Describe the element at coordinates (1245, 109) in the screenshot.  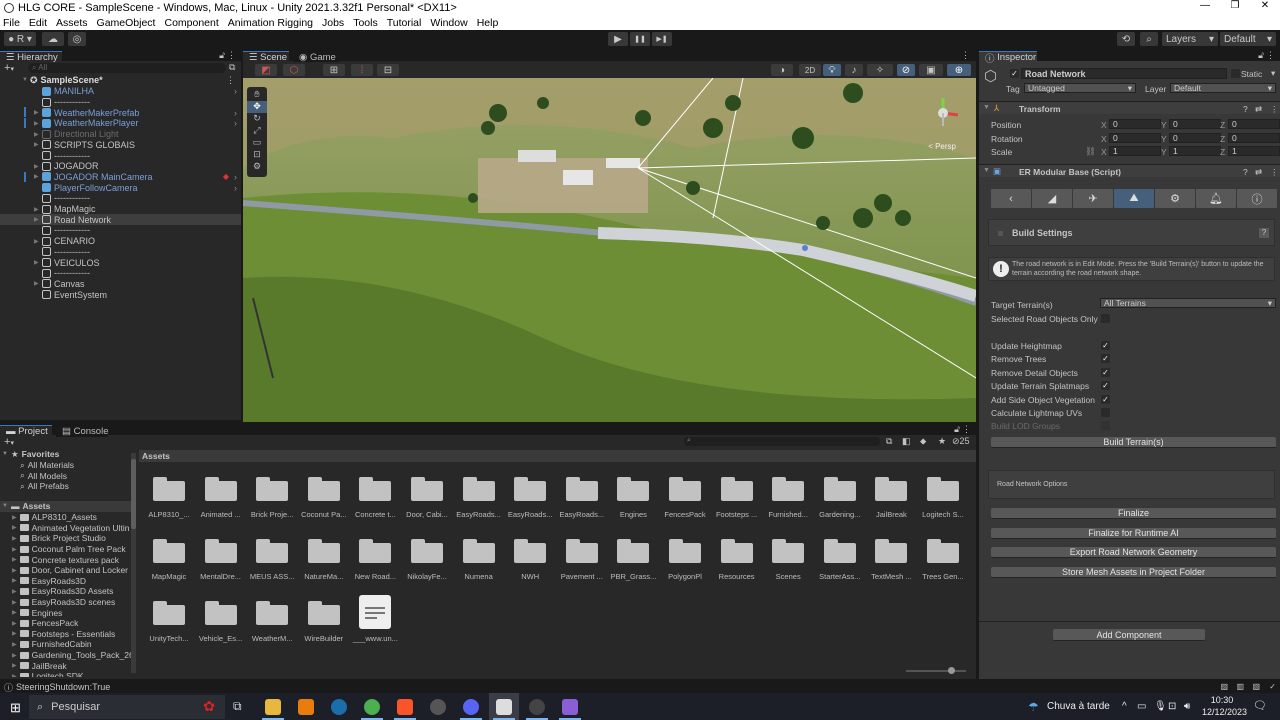
I see `help-icon: ?` at that location.